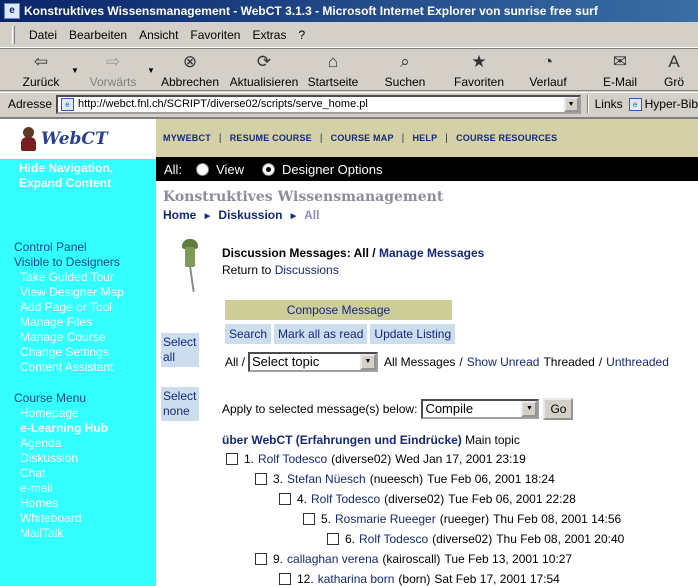  Describe the element at coordinates (503, 362) in the screenshot. I see `show-unread-link: Show Unread` at that location.